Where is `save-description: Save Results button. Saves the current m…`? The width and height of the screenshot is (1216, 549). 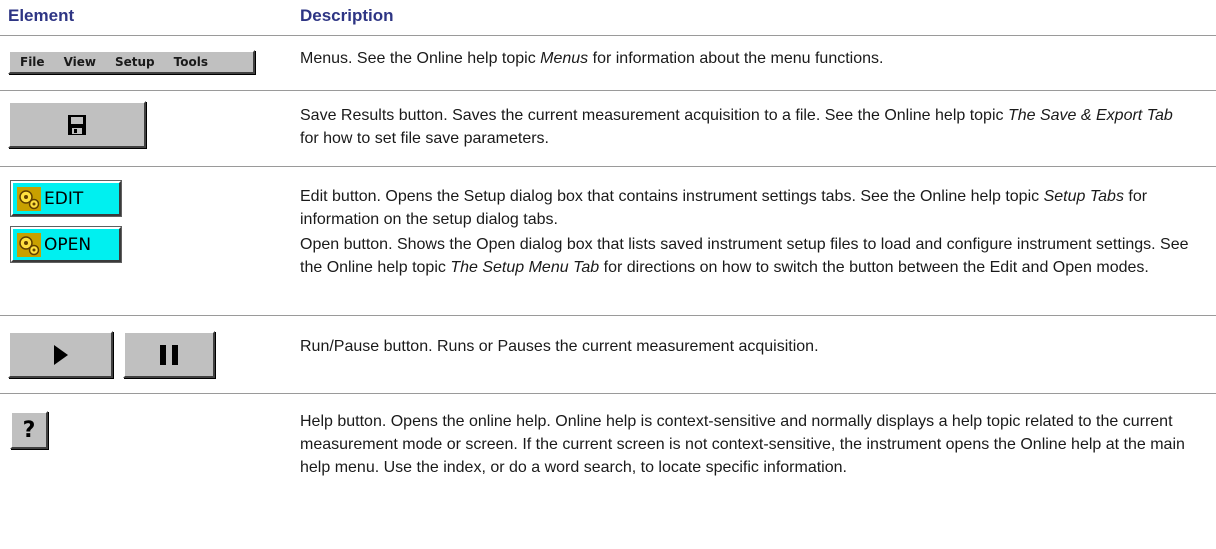 save-description: Save Results button. Saves the current m… is located at coordinates (736, 127).